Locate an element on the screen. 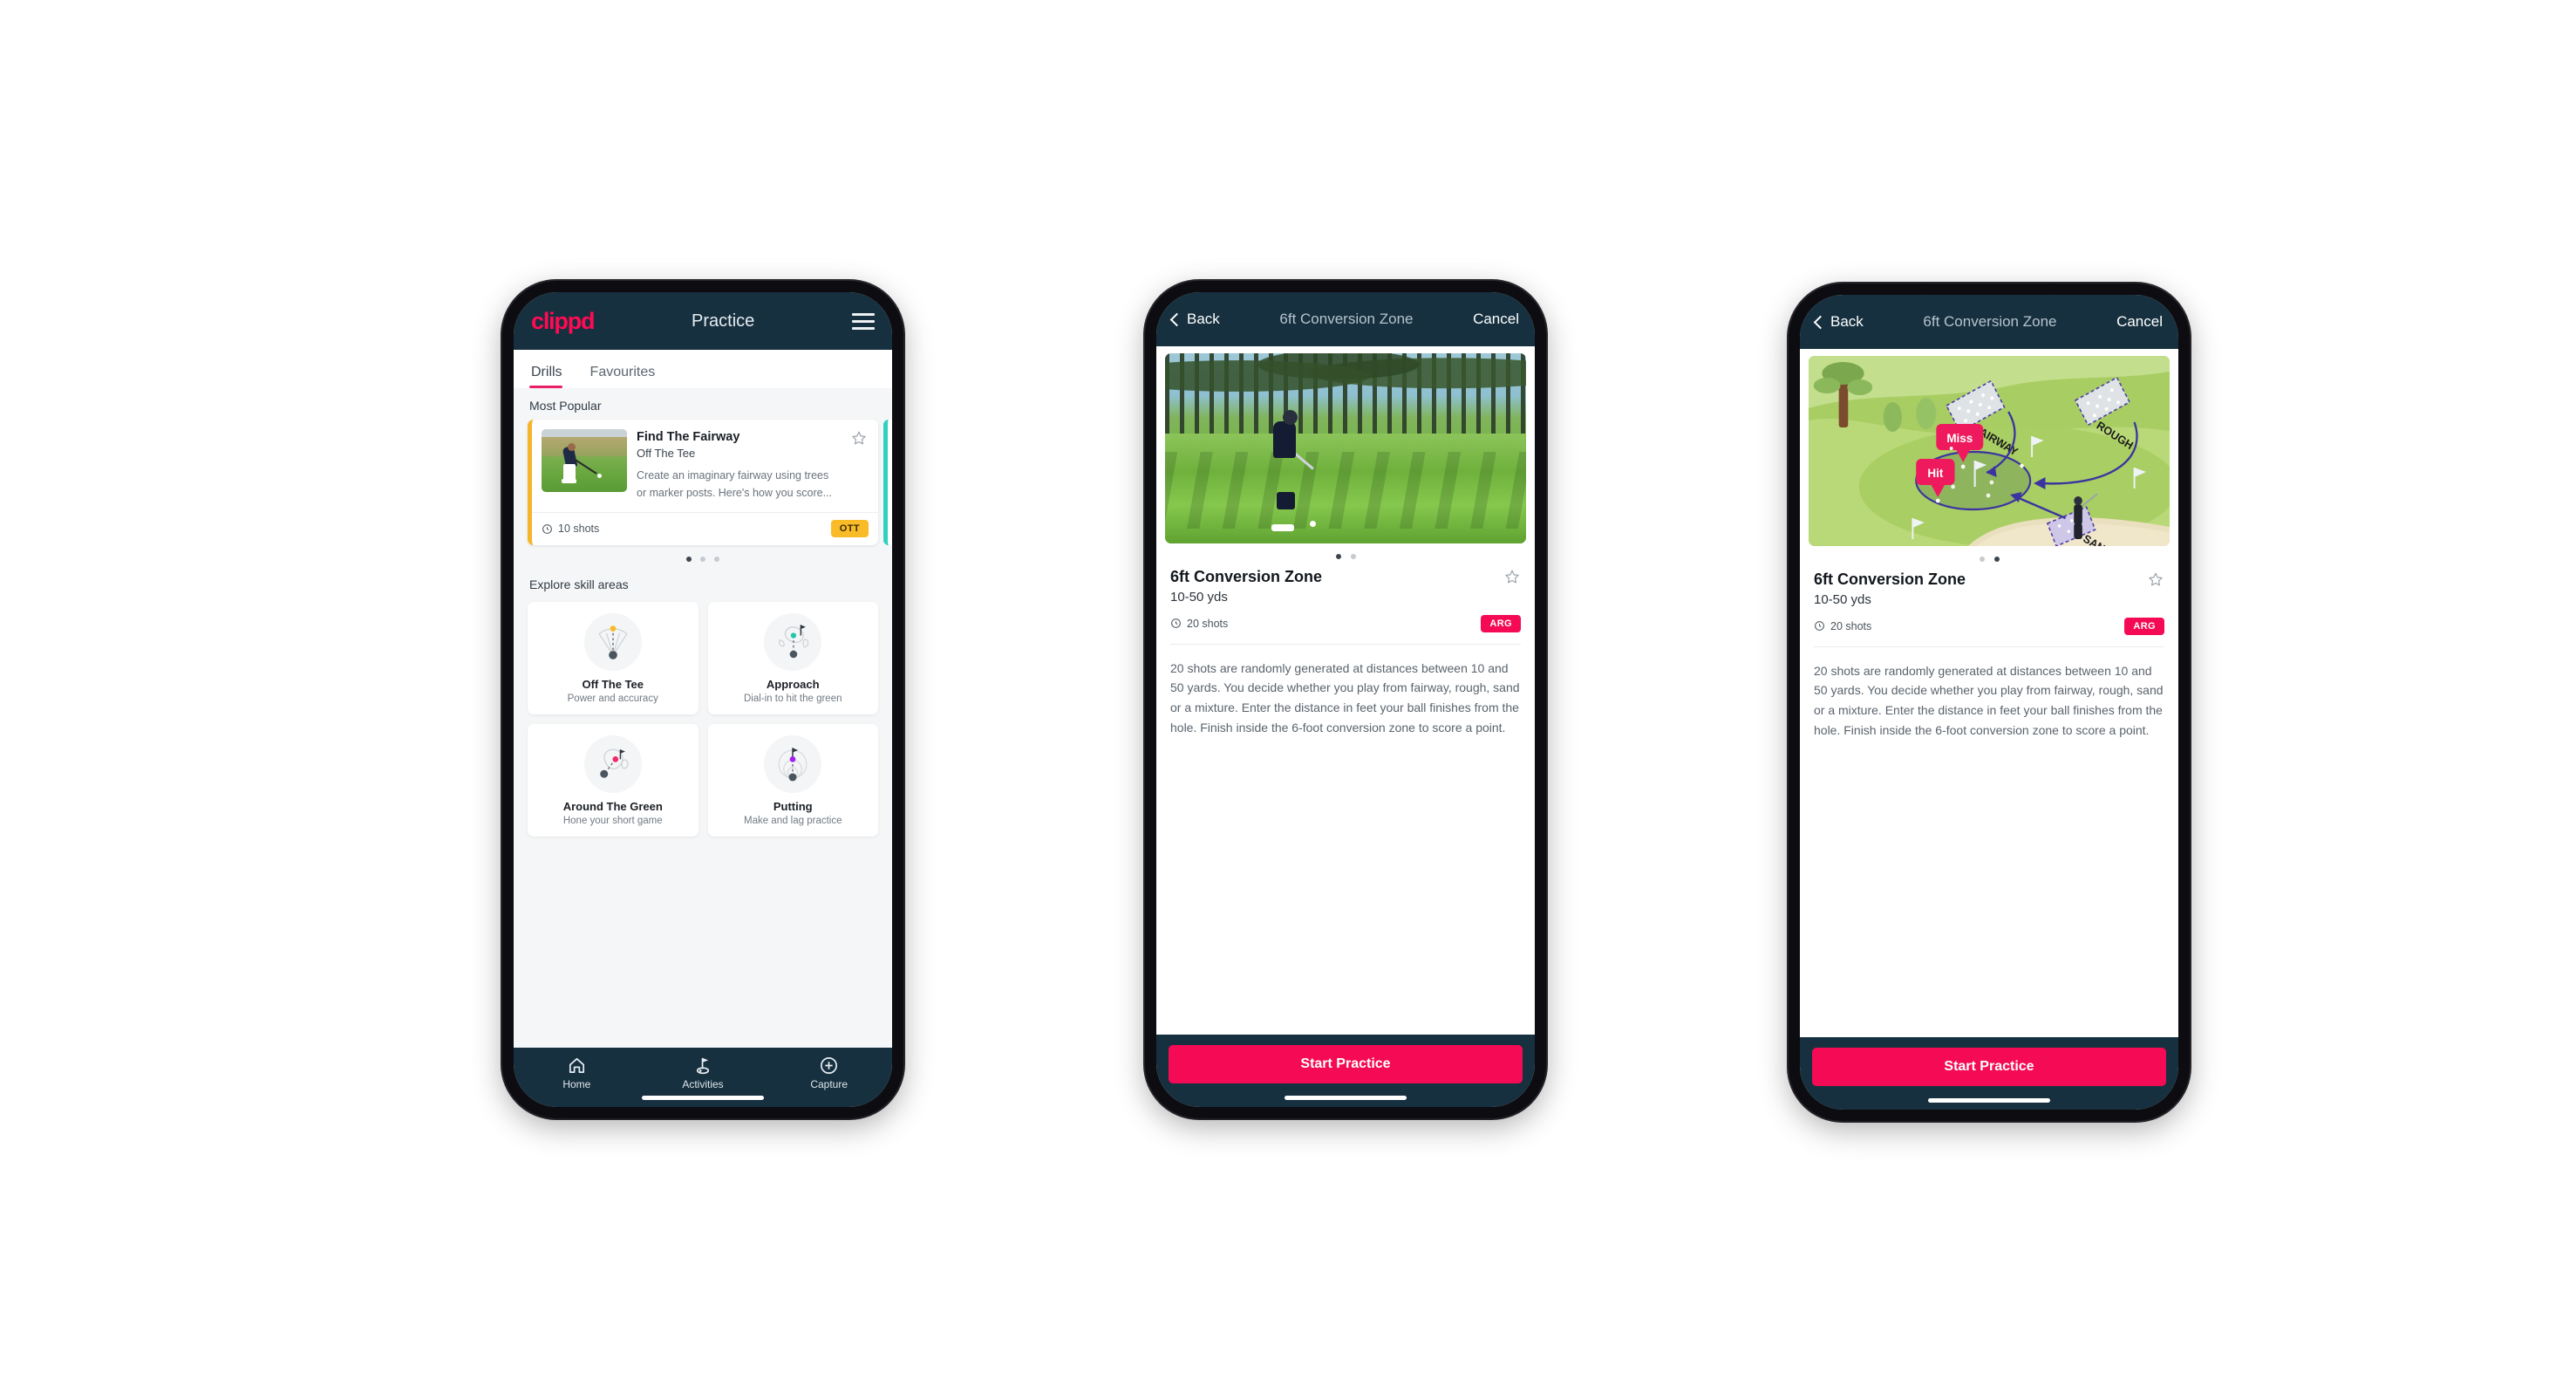 The height and width of the screenshot is (1387, 2576). nav-item-activities: Activities is located at coordinates (703, 1076).